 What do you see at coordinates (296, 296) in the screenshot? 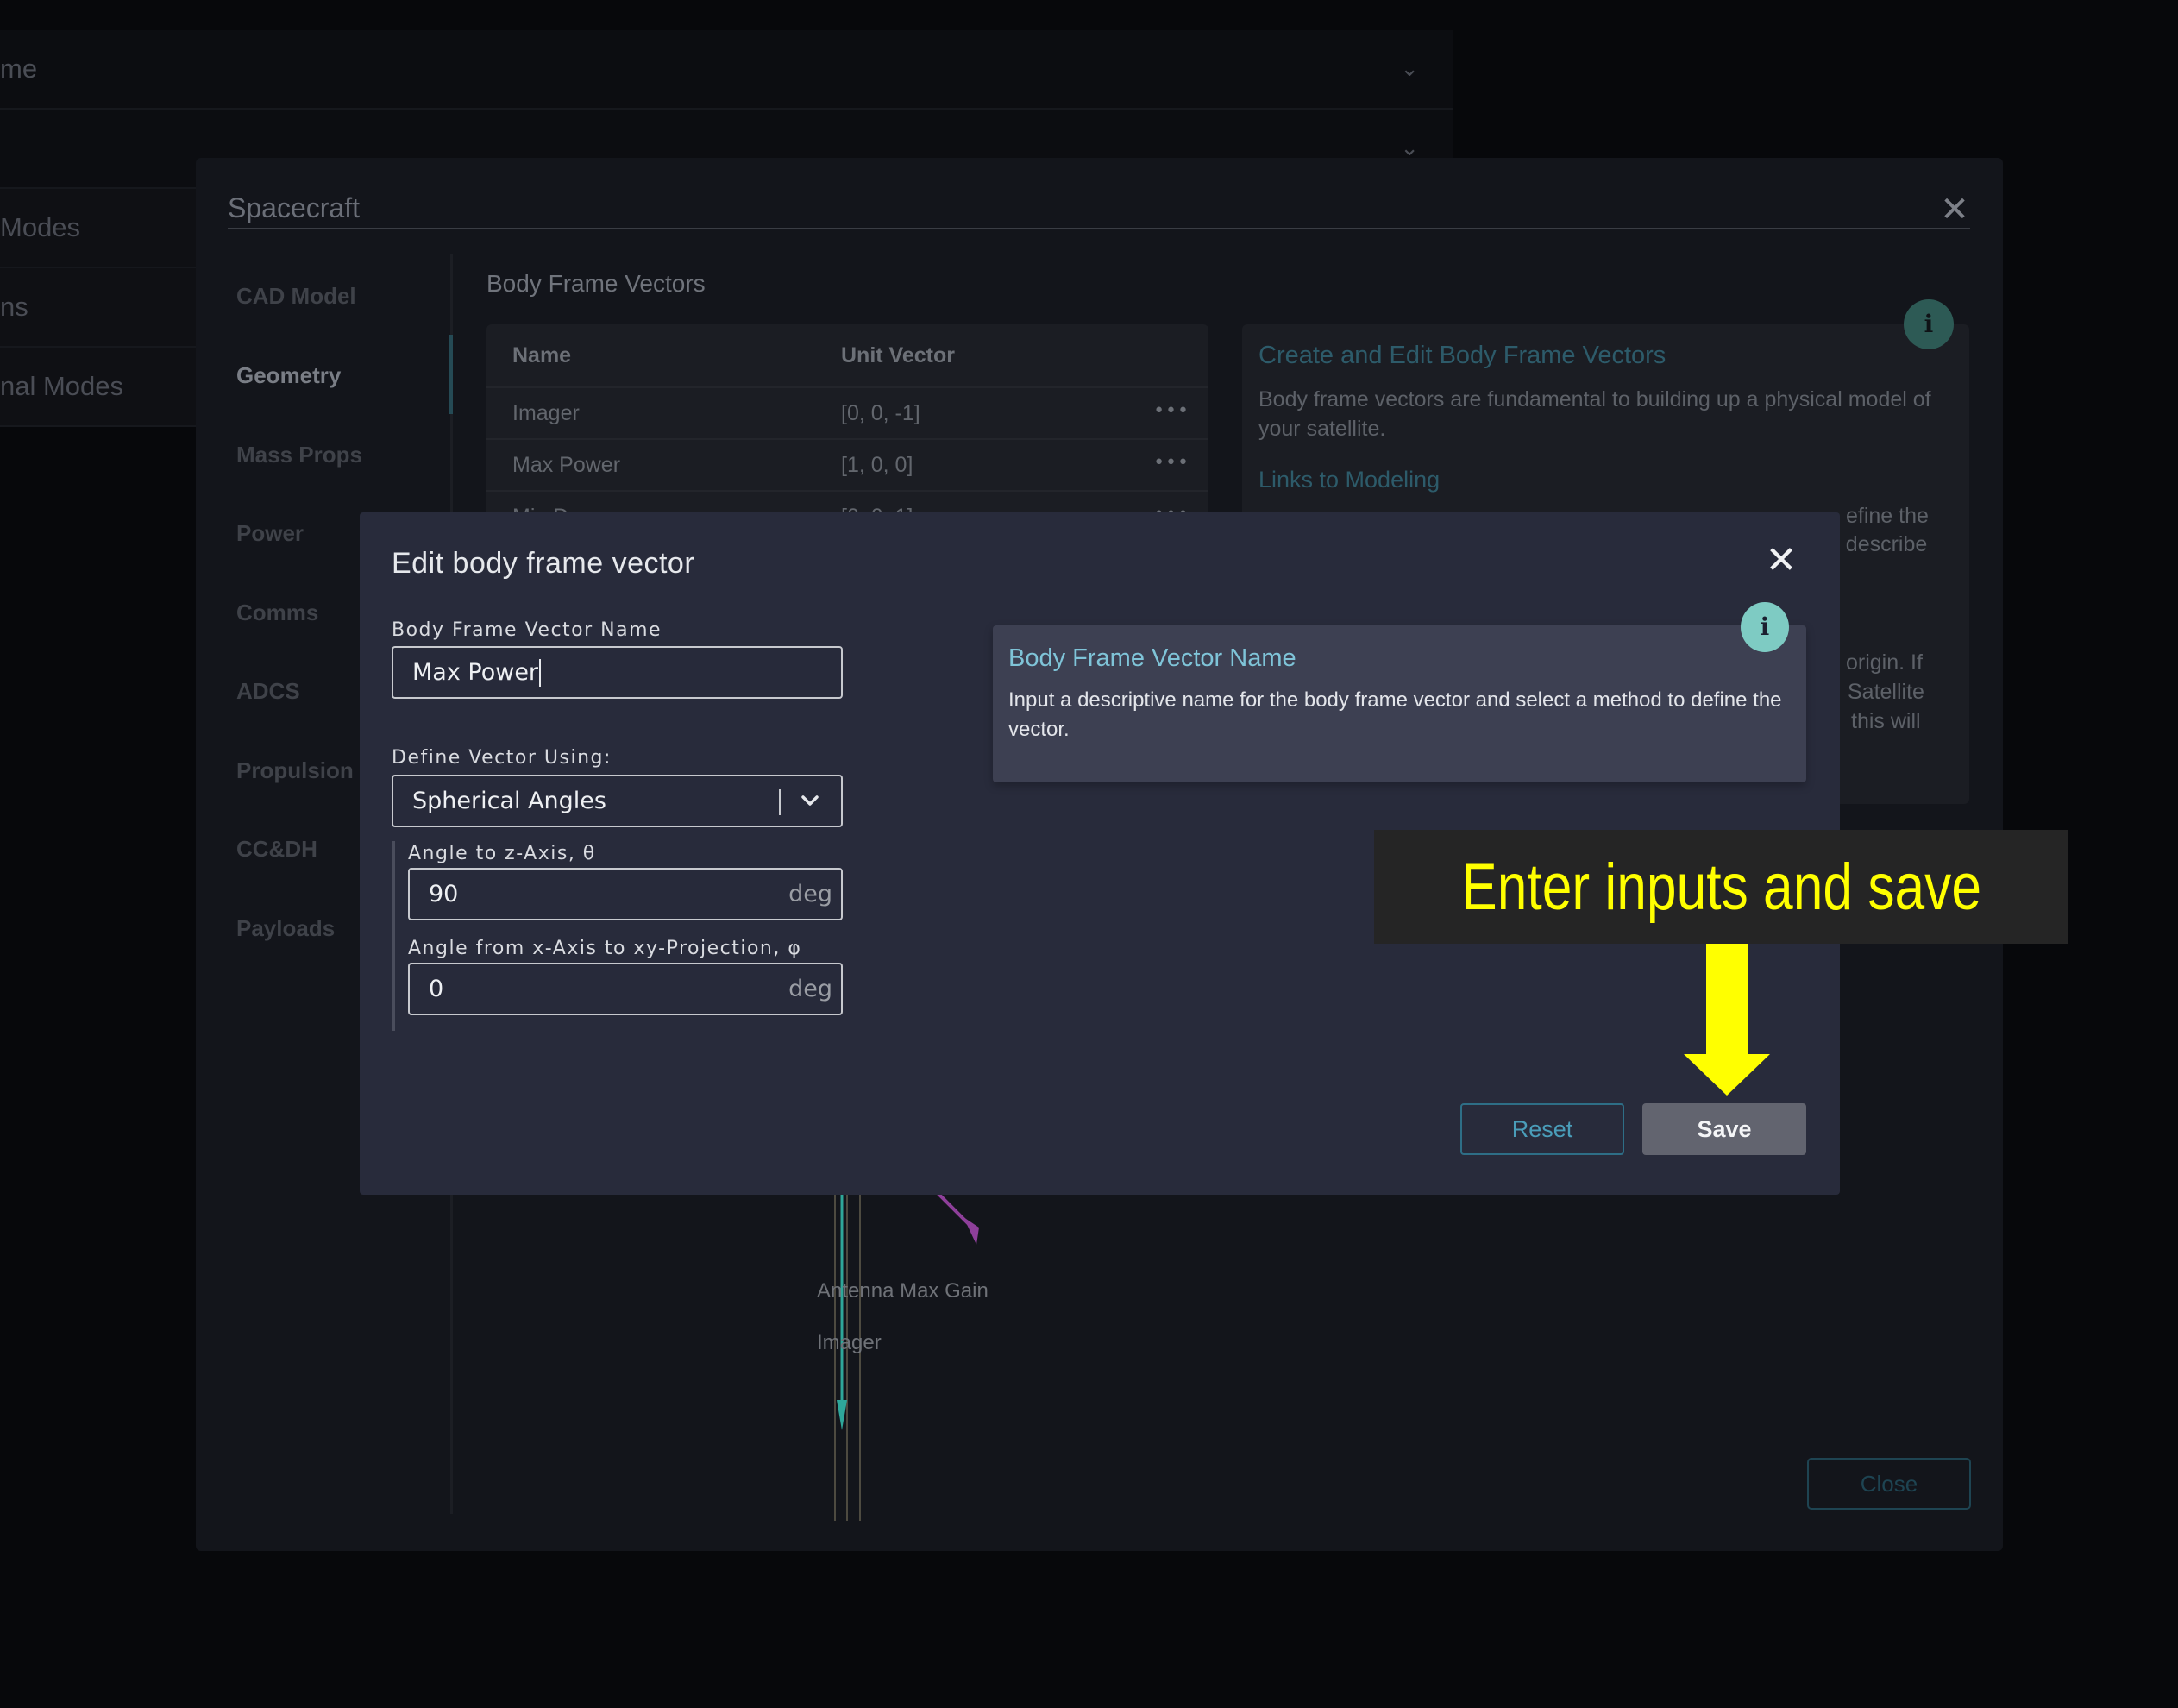
I see `nav-item-cad-model: CAD Model` at bounding box center [296, 296].